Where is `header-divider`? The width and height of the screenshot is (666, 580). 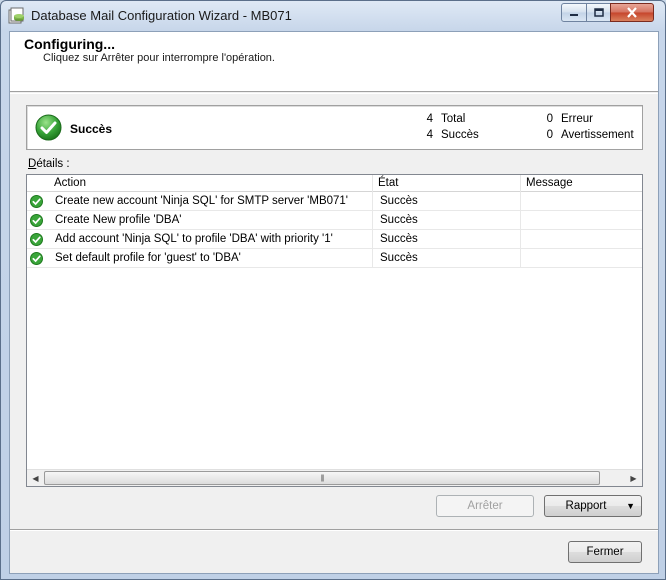 header-divider is located at coordinates (334, 93).